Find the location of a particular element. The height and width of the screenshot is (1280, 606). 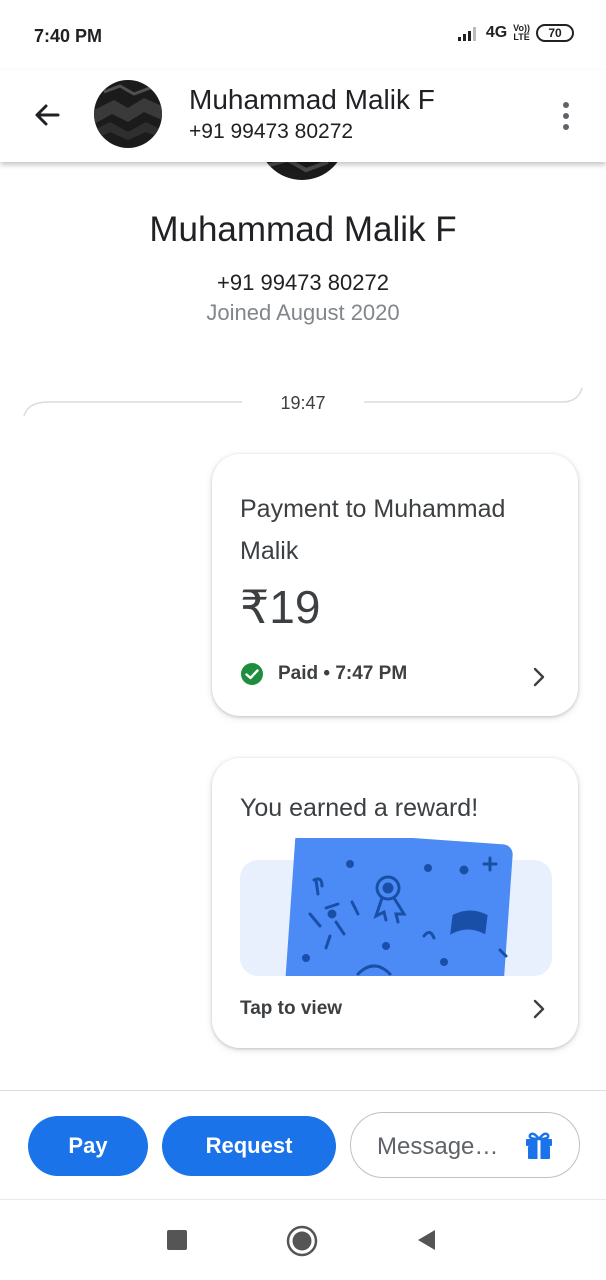

profile-name: Muhammad Malik F is located at coordinates (303, 229).